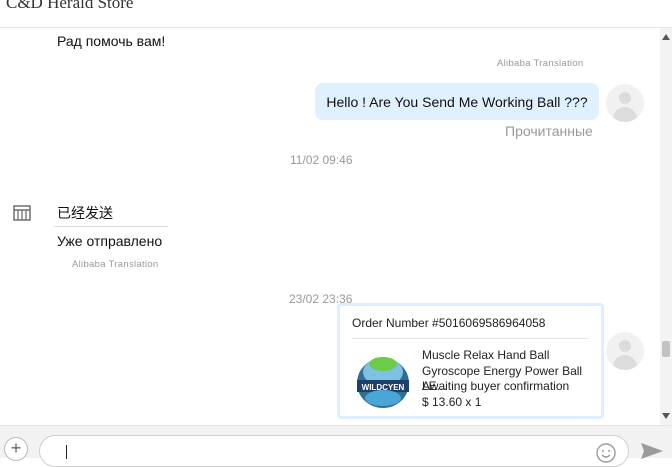  What do you see at coordinates (666, 416) in the screenshot?
I see `scroll-down-icon` at bounding box center [666, 416].